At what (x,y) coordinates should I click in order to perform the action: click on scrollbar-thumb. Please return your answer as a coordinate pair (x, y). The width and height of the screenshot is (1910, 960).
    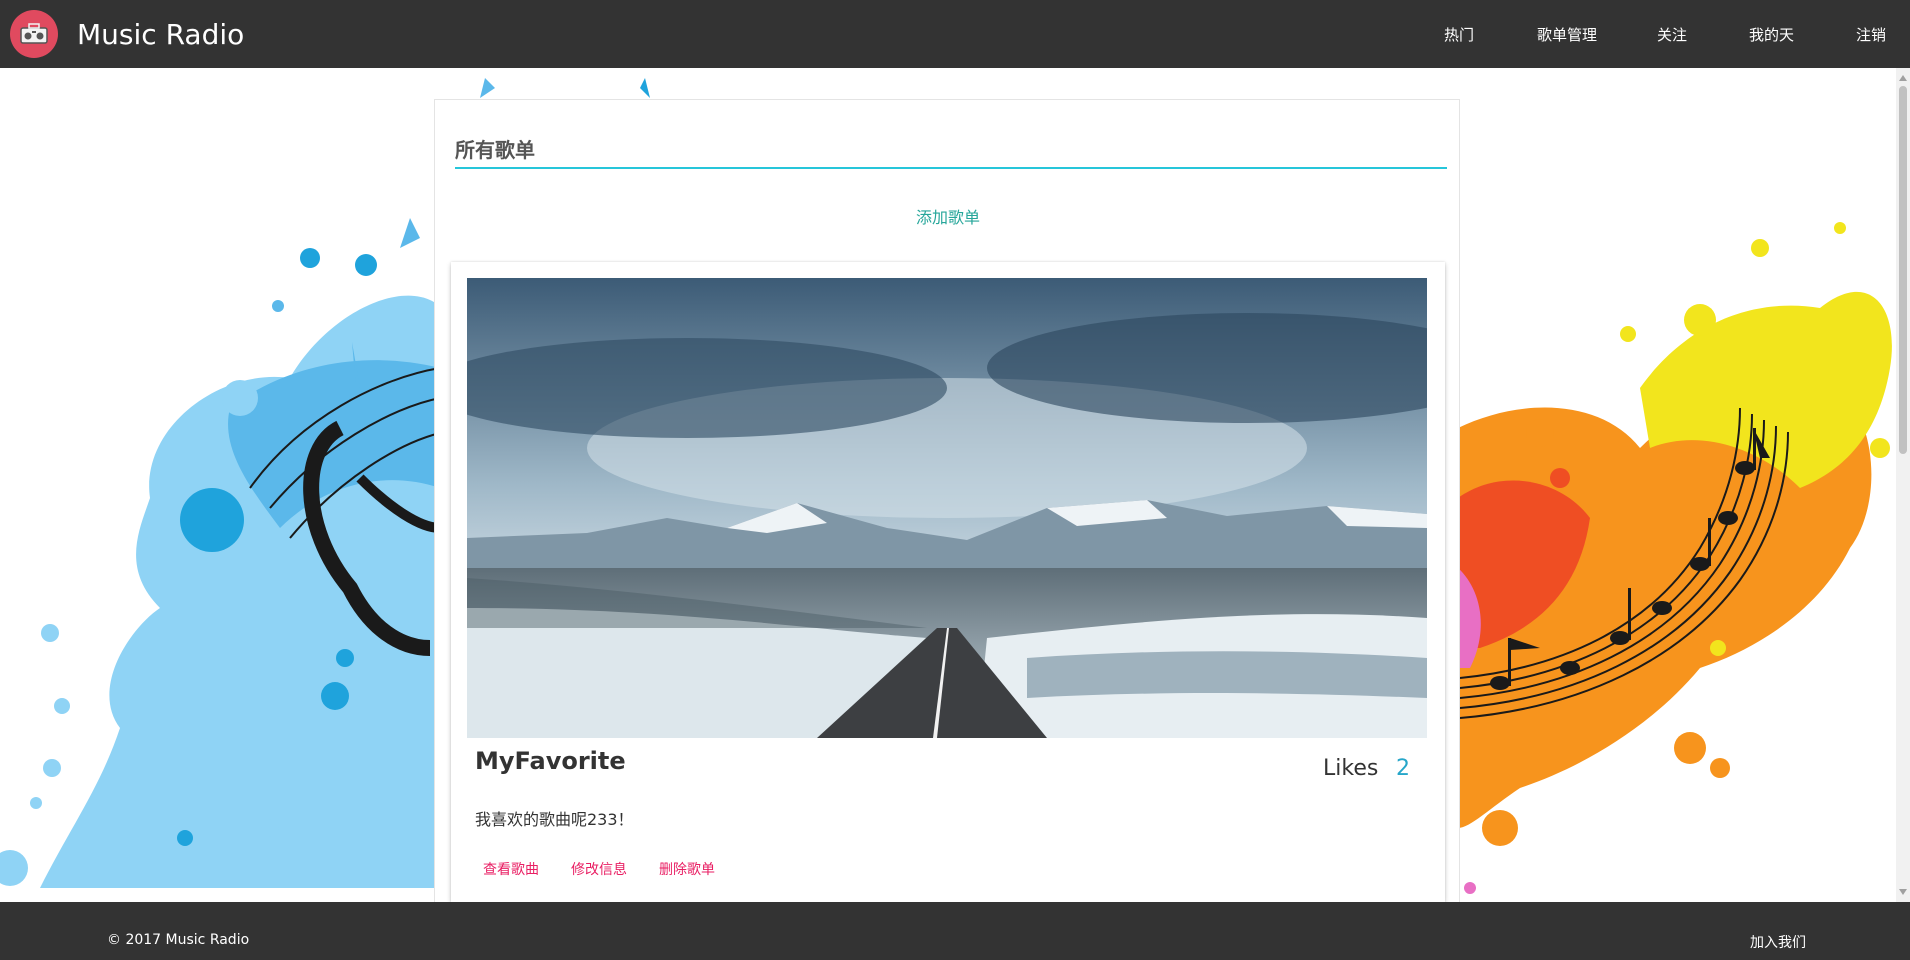
    Looking at the image, I should click on (1903, 270).